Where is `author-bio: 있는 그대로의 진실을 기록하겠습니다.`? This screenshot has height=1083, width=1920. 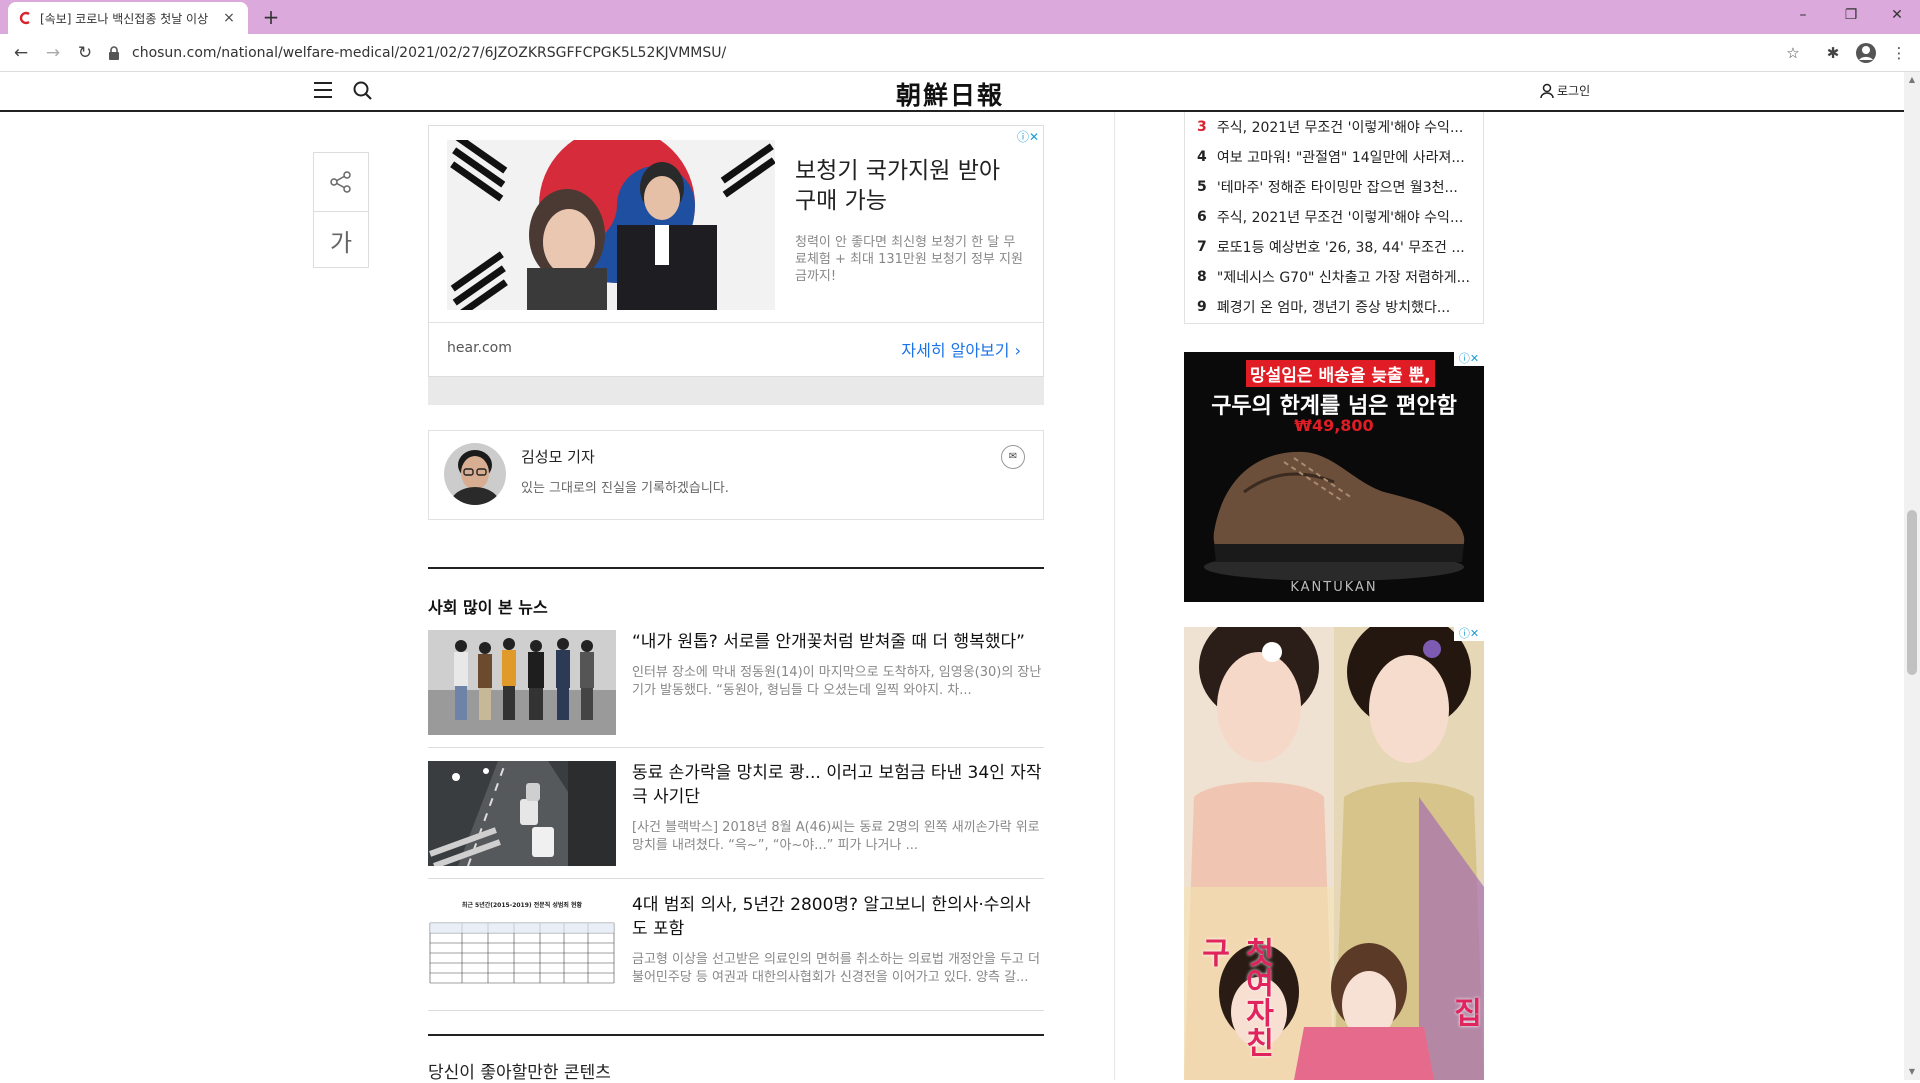 author-bio: 있는 그대로의 진실을 기록하겠습니다. is located at coordinates (625, 488).